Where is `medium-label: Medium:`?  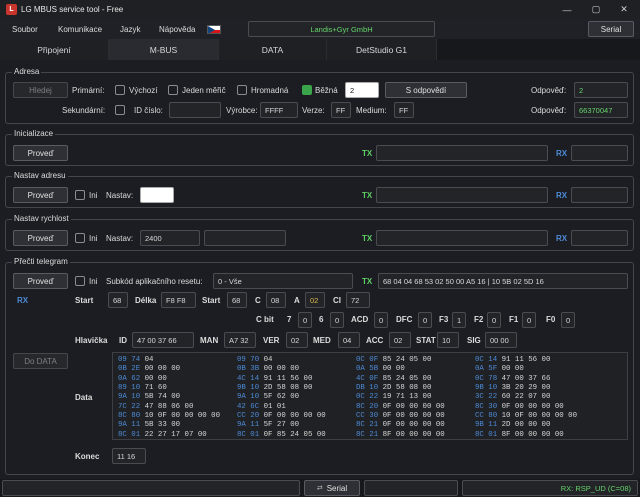 medium-label: Medium: is located at coordinates (371, 110).